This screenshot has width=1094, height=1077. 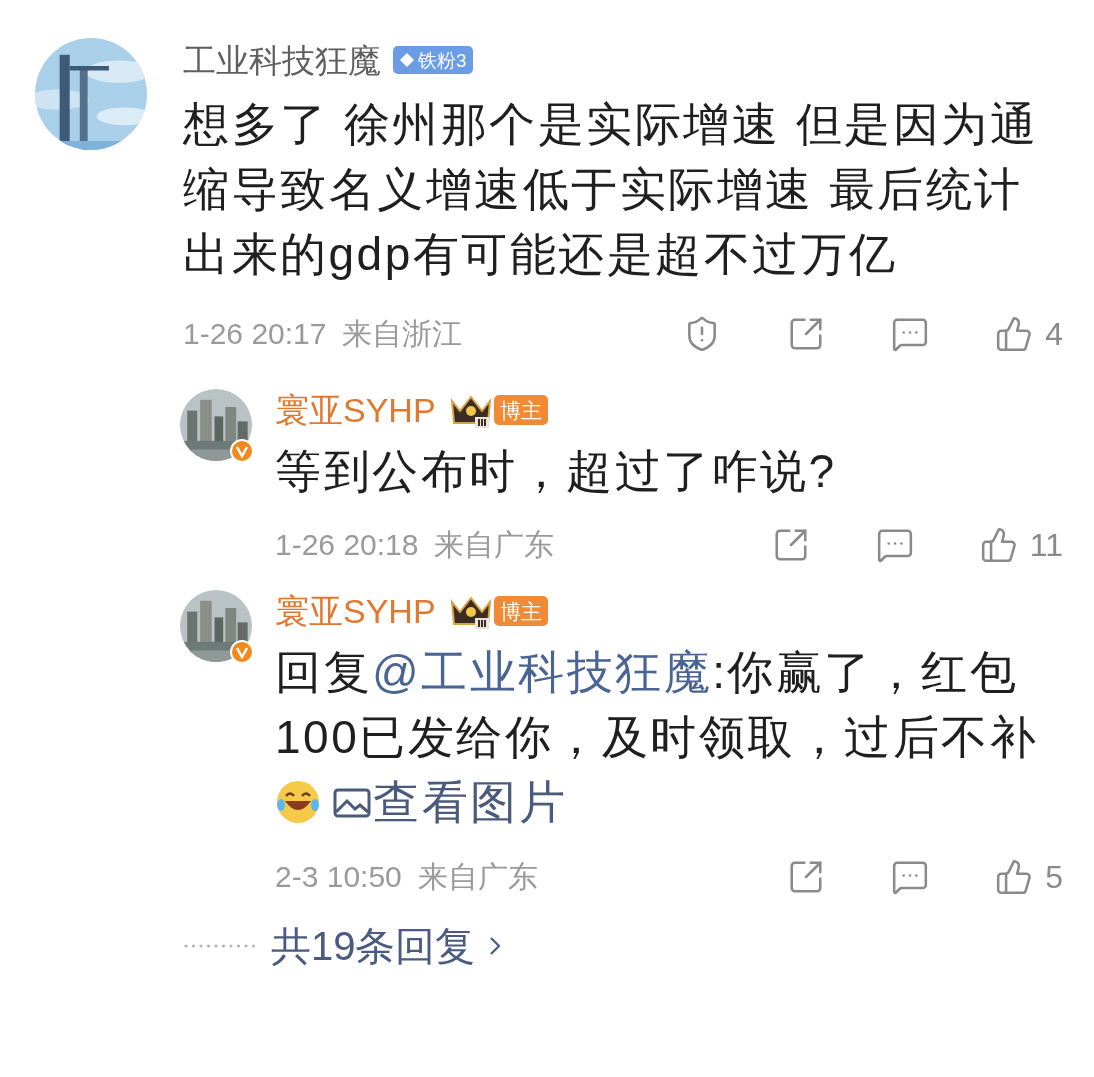 What do you see at coordinates (542, 672) in the screenshot?
I see `mention-link: @工业科技狂魔` at bounding box center [542, 672].